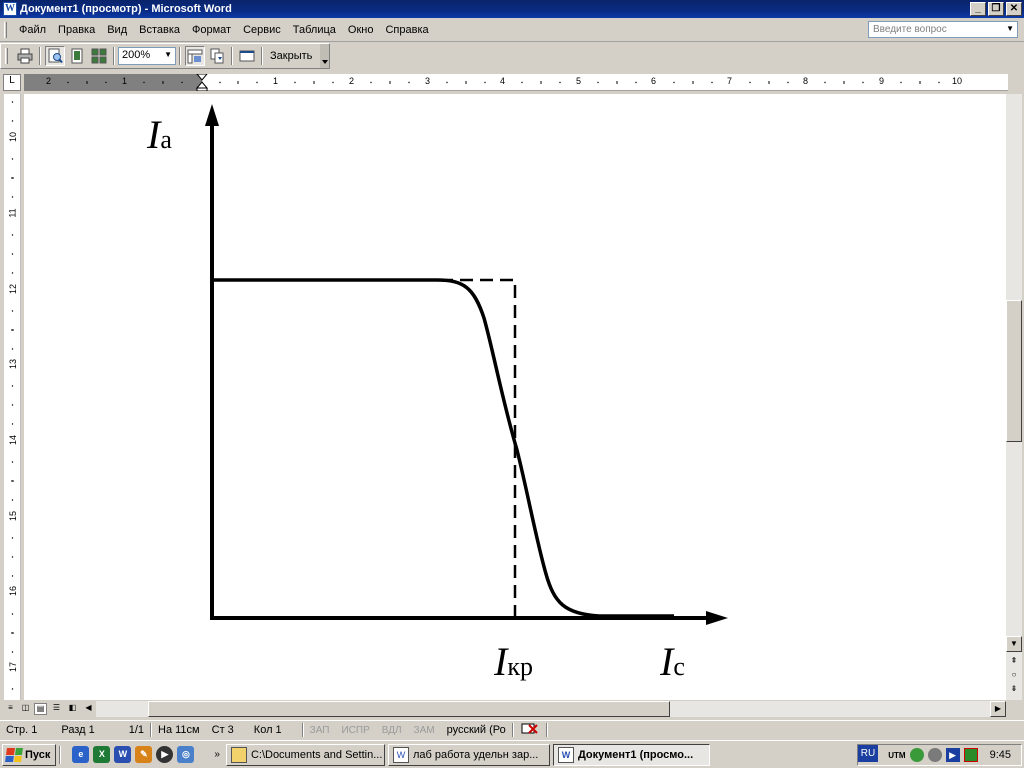  I want to click on scroll-left-button: ◀, so click(88, 709).